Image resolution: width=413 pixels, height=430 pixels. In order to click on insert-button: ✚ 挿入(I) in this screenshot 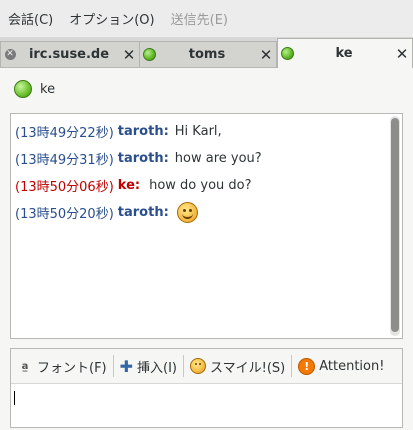, I will do `click(148, 366)`.